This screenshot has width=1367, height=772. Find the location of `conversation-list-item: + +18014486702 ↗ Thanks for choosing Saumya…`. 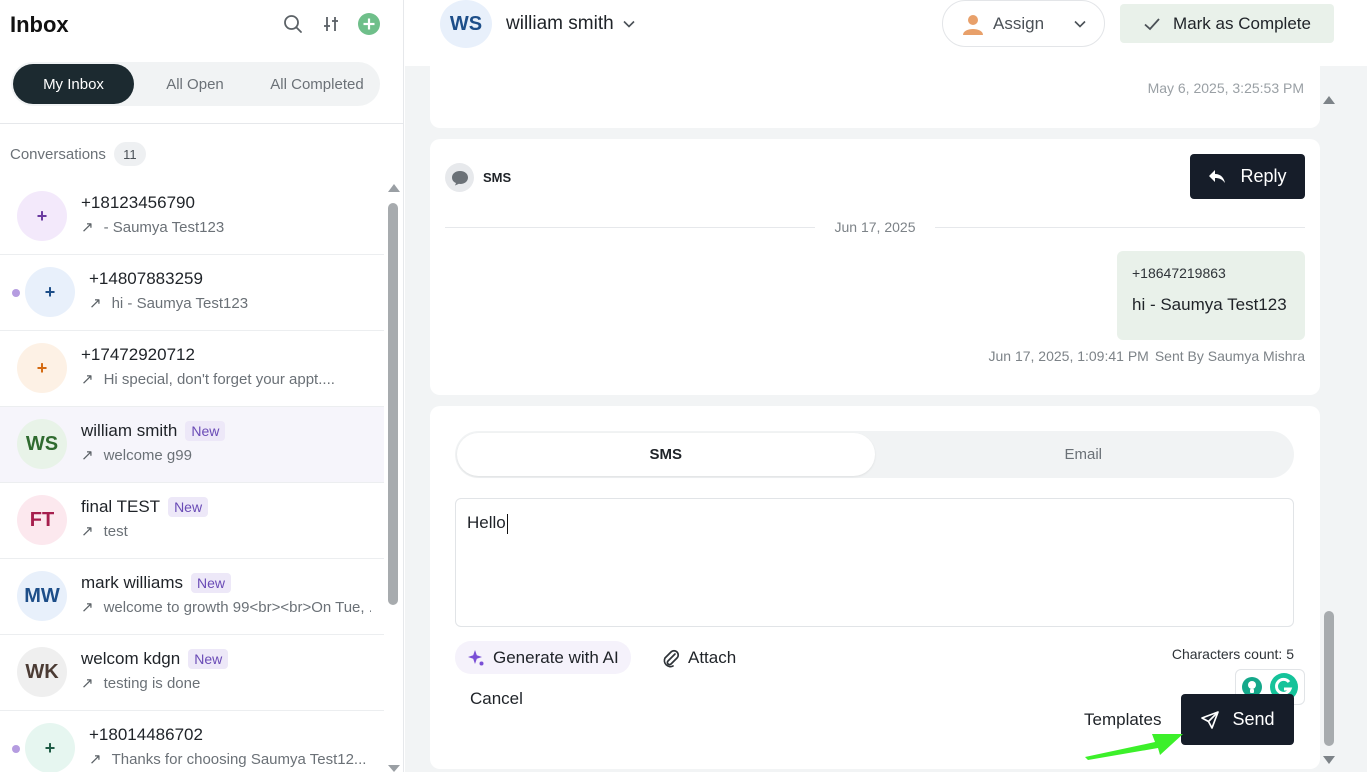

conversation-list-item: + +18014486702 ↗ Thanks for choosing Saumya… is located at coordinates (192, 741).